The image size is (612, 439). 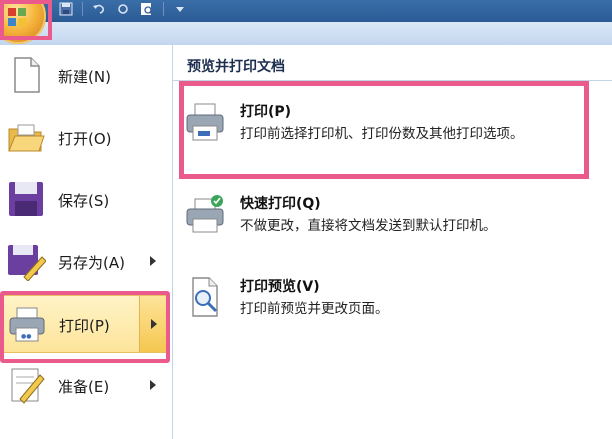 I want to click on option-title: 打印预览(V), so click(x=280, y=287).